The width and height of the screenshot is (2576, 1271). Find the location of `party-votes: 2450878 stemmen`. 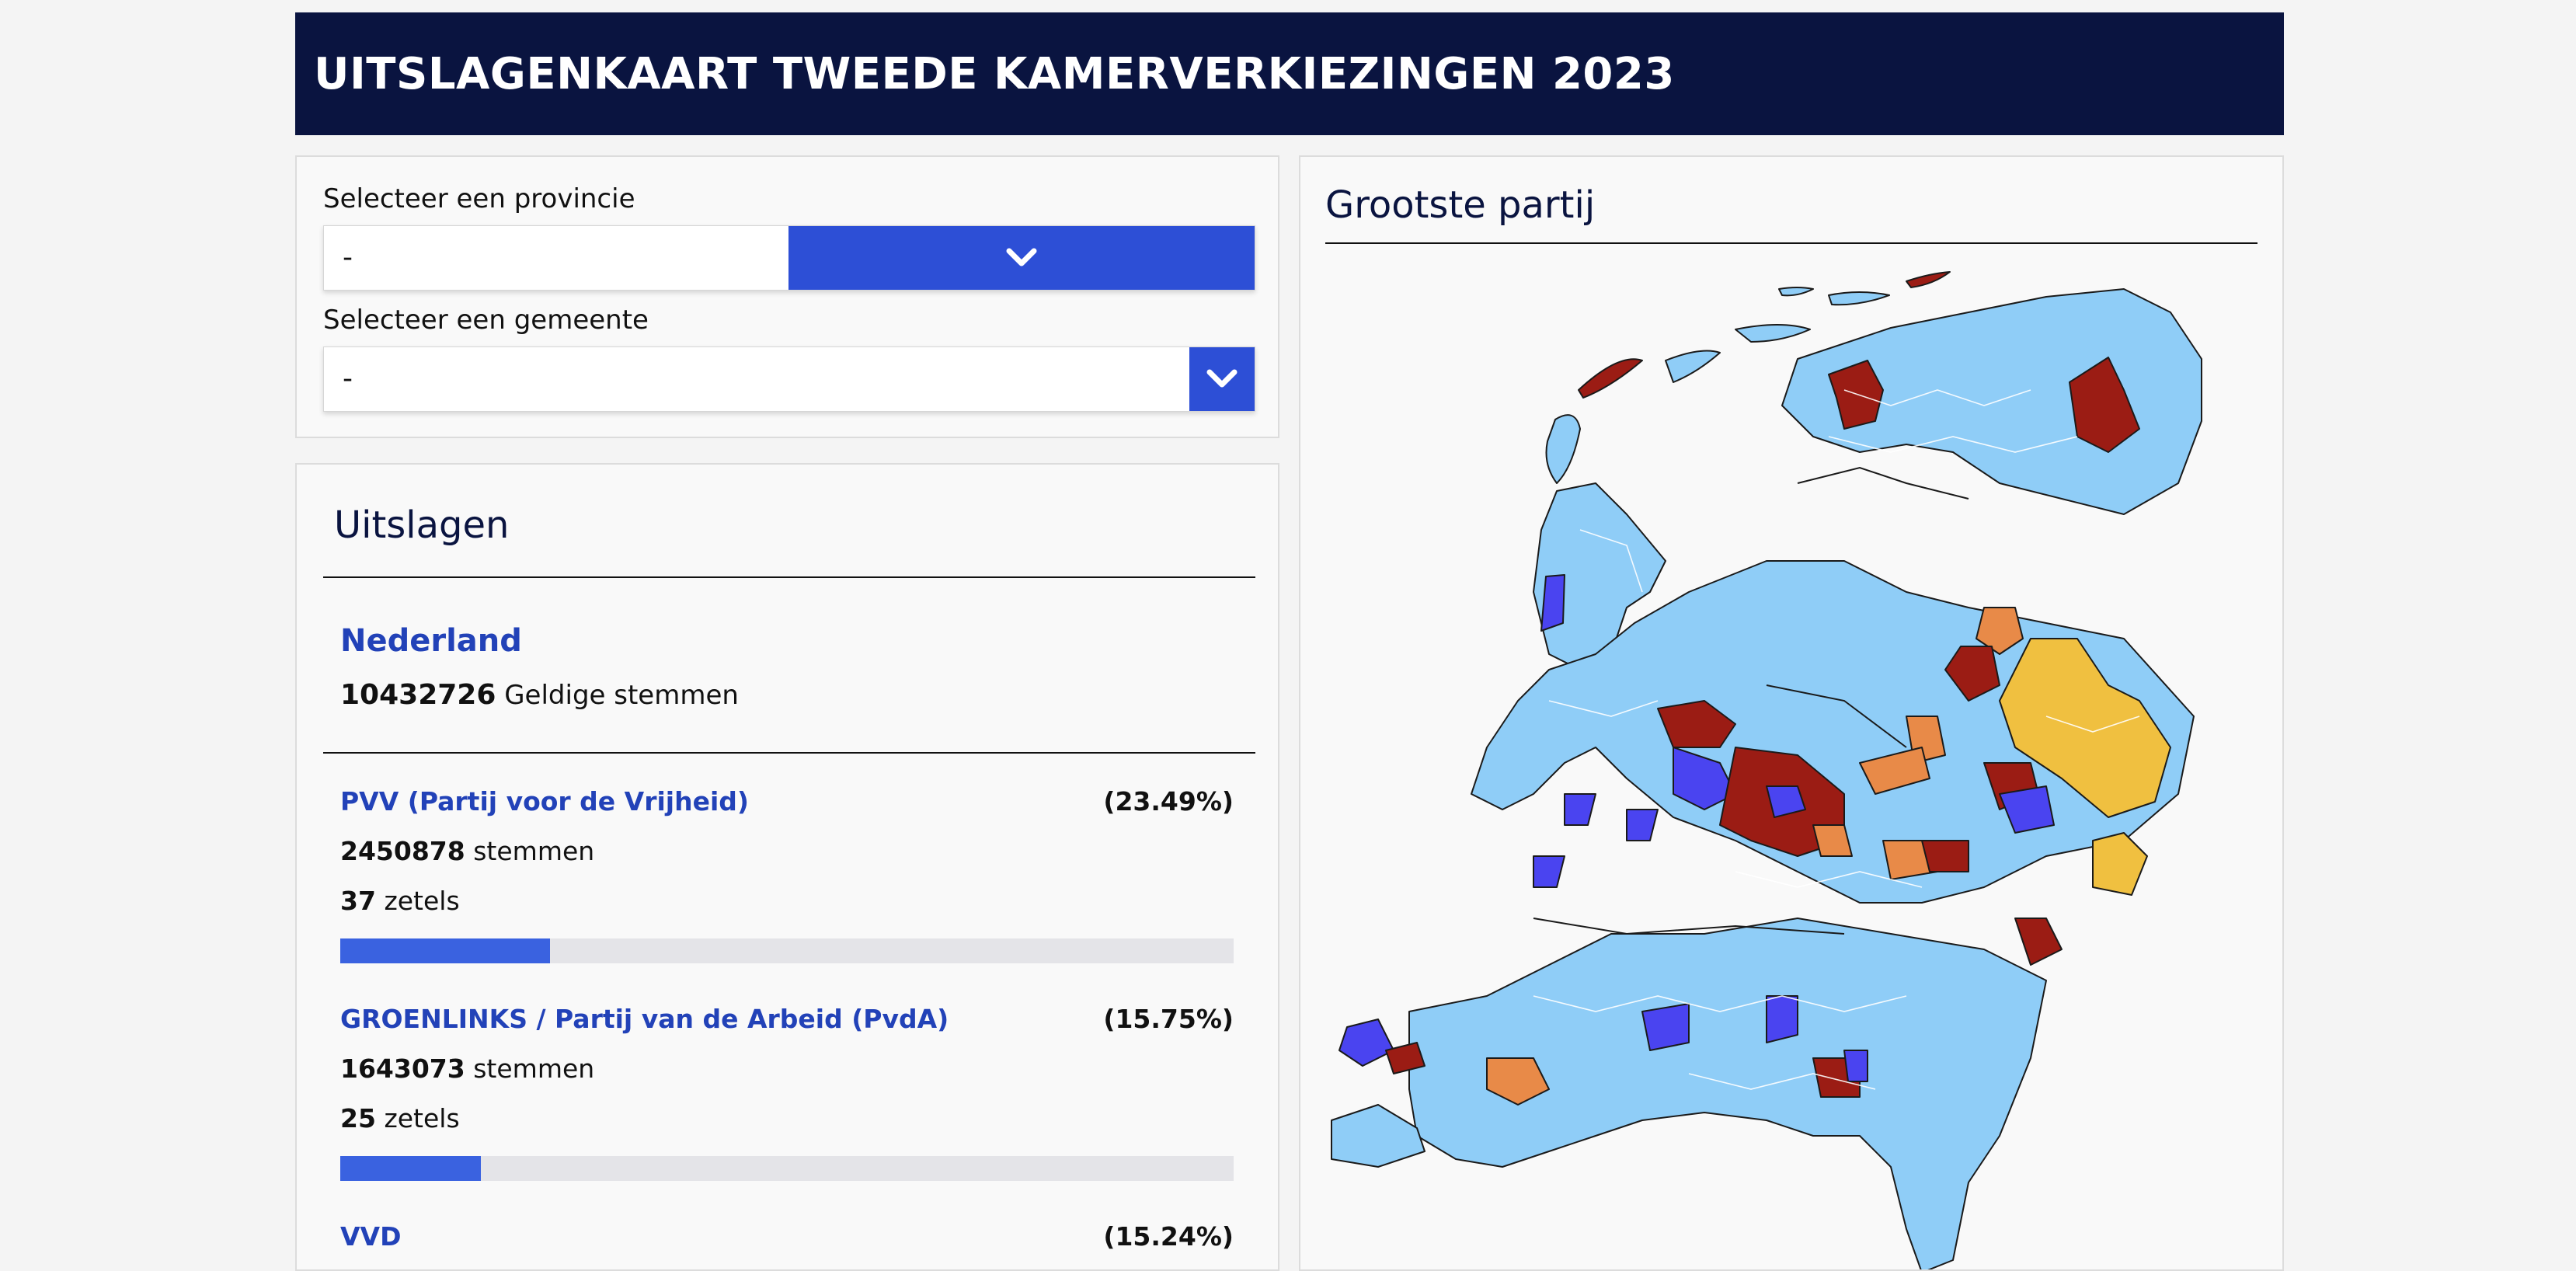

party-votes: 2450878 stemmen is located at coordinates (467, 851).